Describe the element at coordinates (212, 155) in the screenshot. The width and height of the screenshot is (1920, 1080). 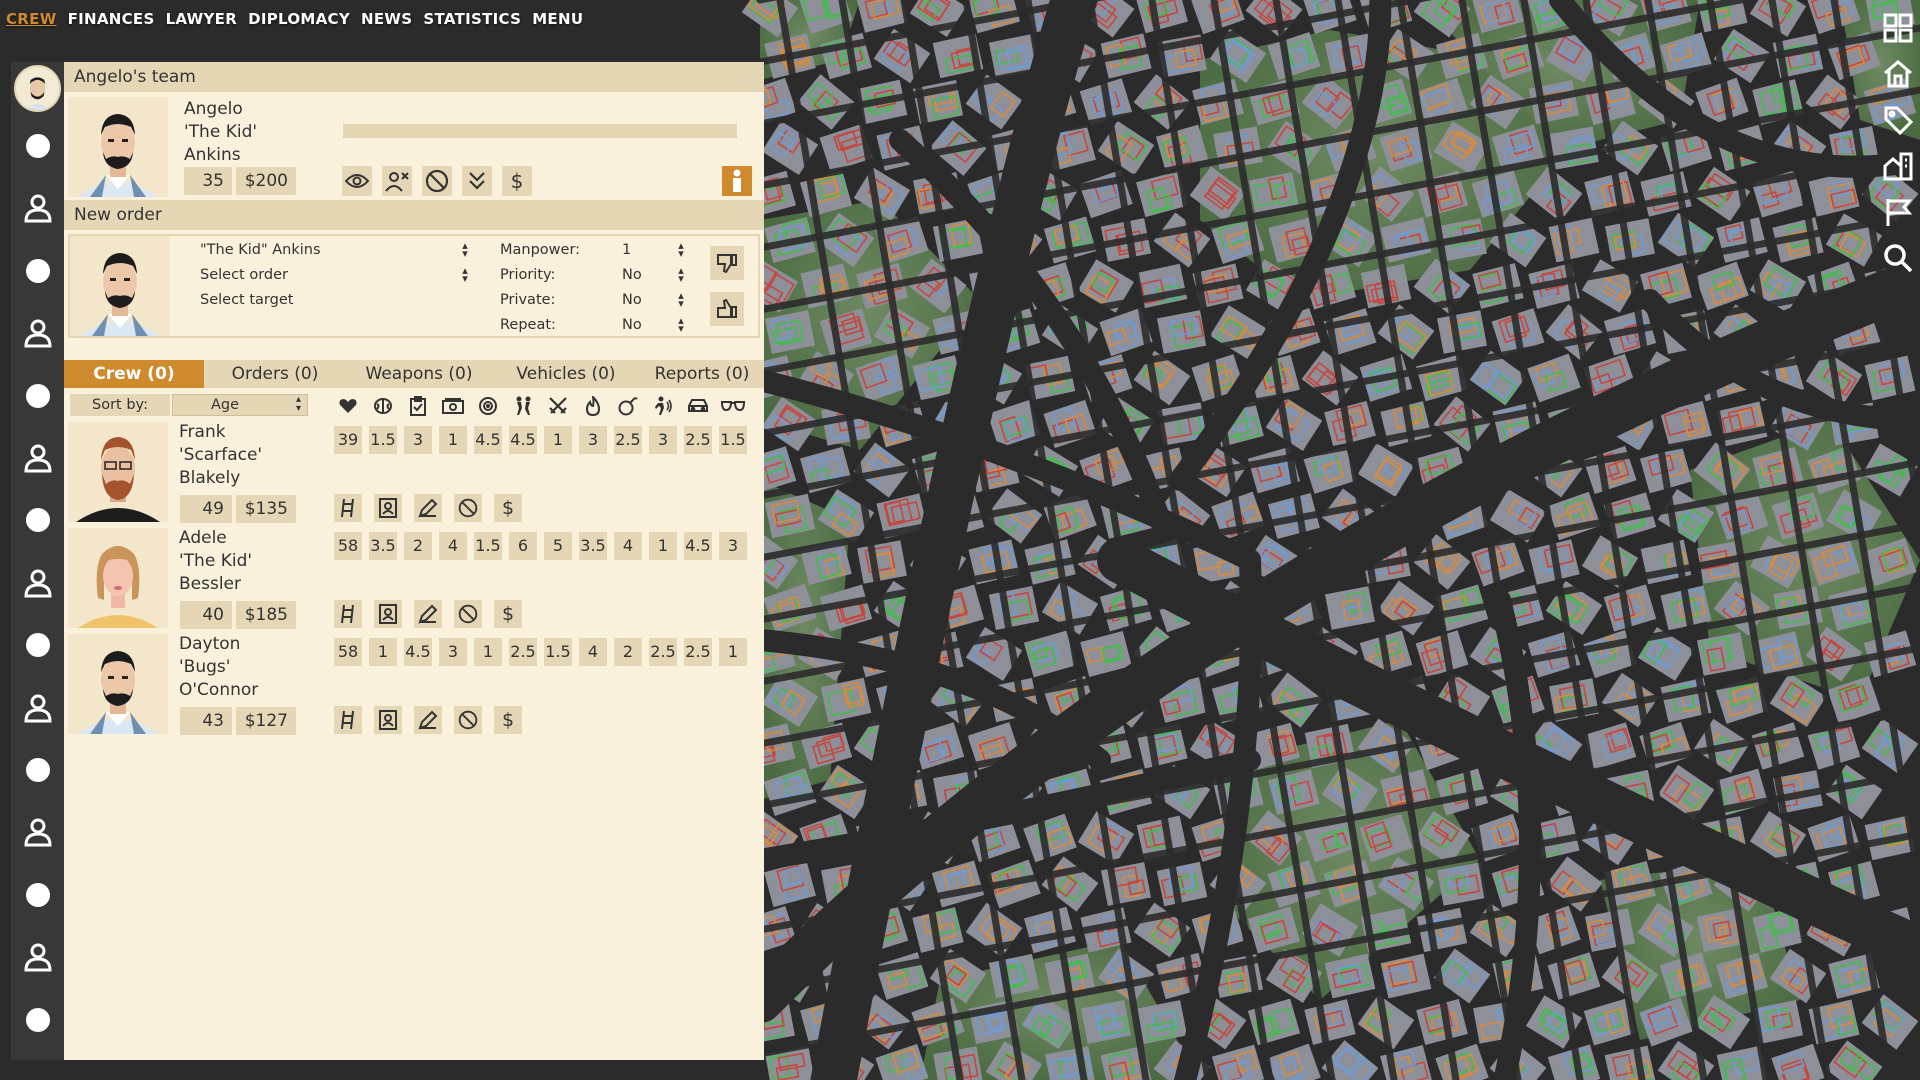
I see `leader-last-name: Ankins` at that location.